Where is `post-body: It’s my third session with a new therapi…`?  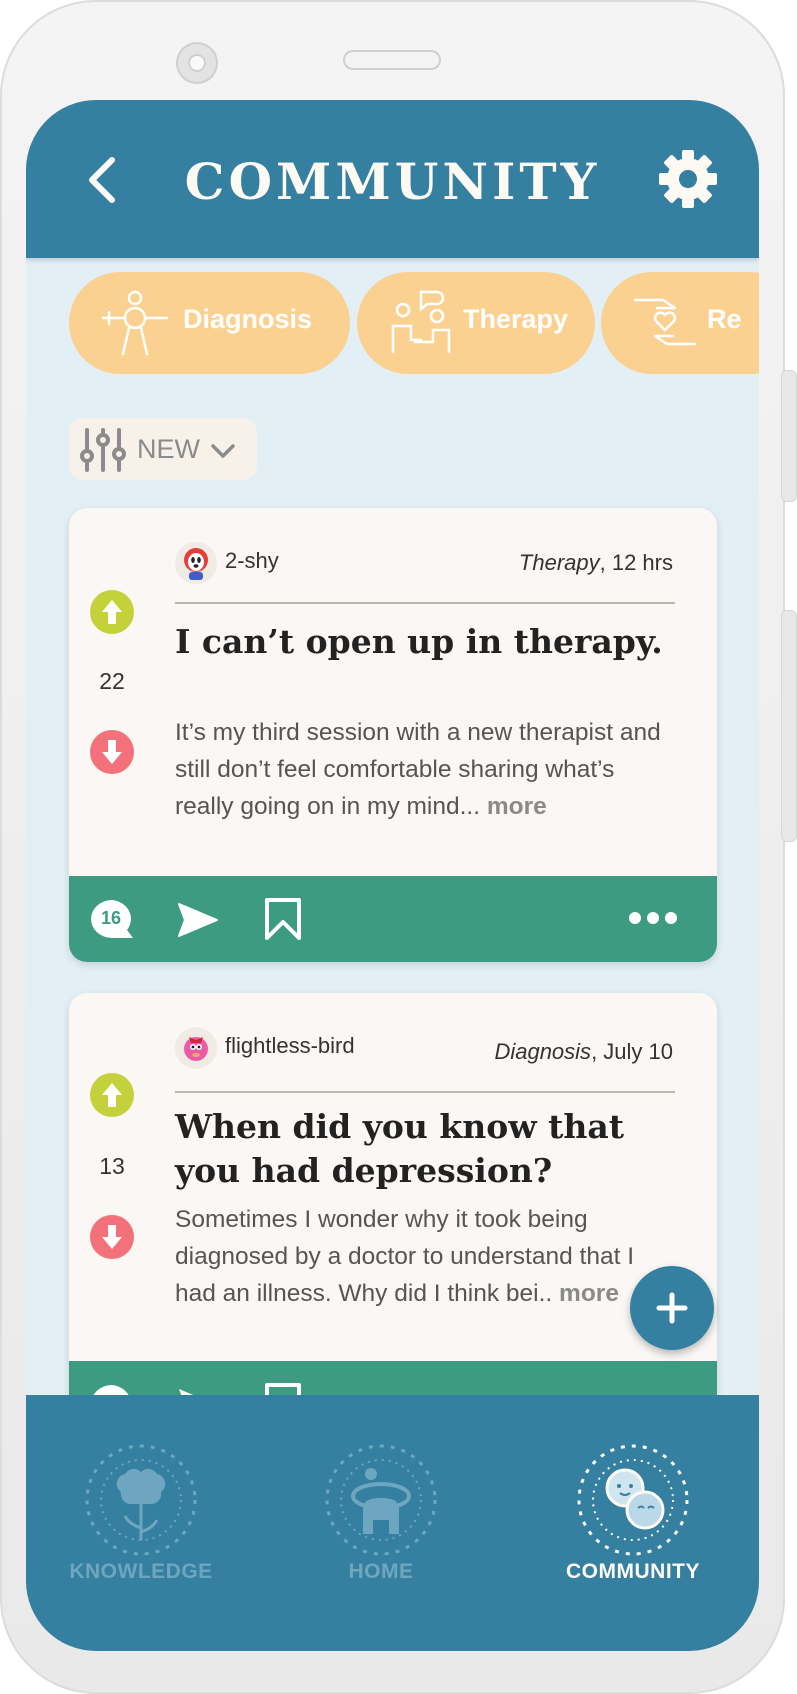
post-body: It’s my third session with a new therapi… is located at coordinates (425, 769).